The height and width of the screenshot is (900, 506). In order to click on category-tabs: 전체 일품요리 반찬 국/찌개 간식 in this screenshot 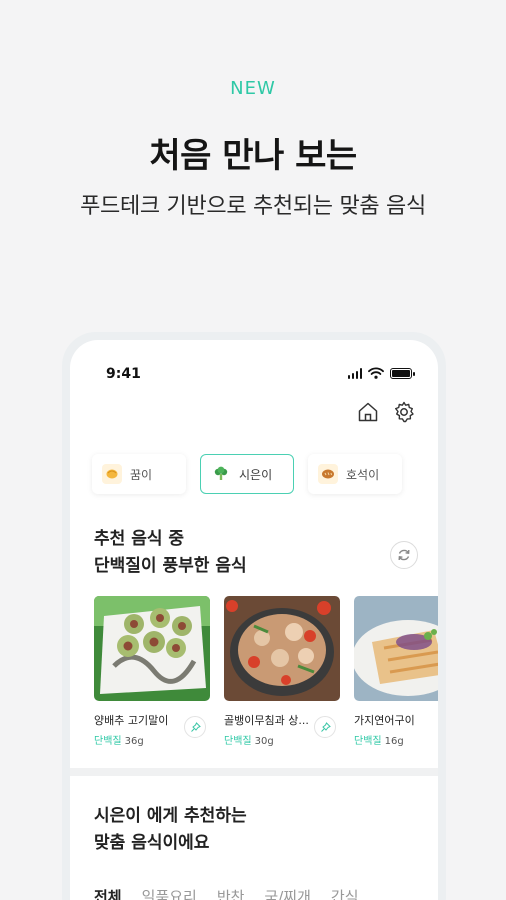, I will do `click(226, 893)`.